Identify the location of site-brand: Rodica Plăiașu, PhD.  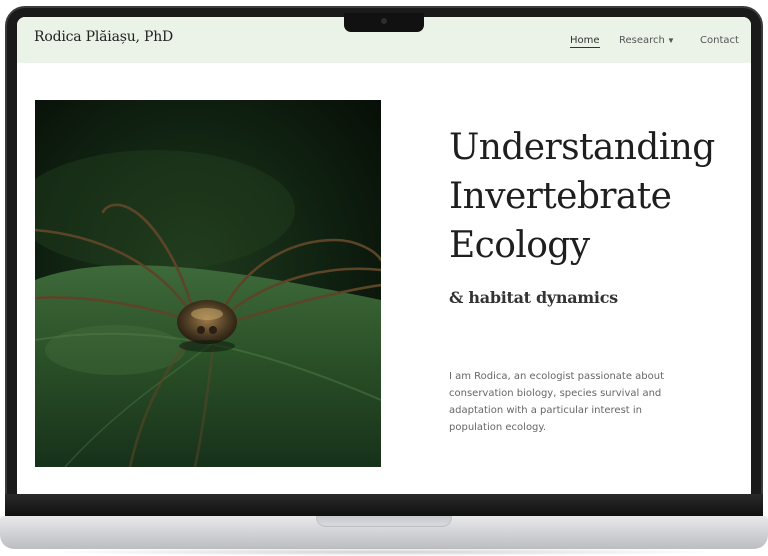
(103, 37).